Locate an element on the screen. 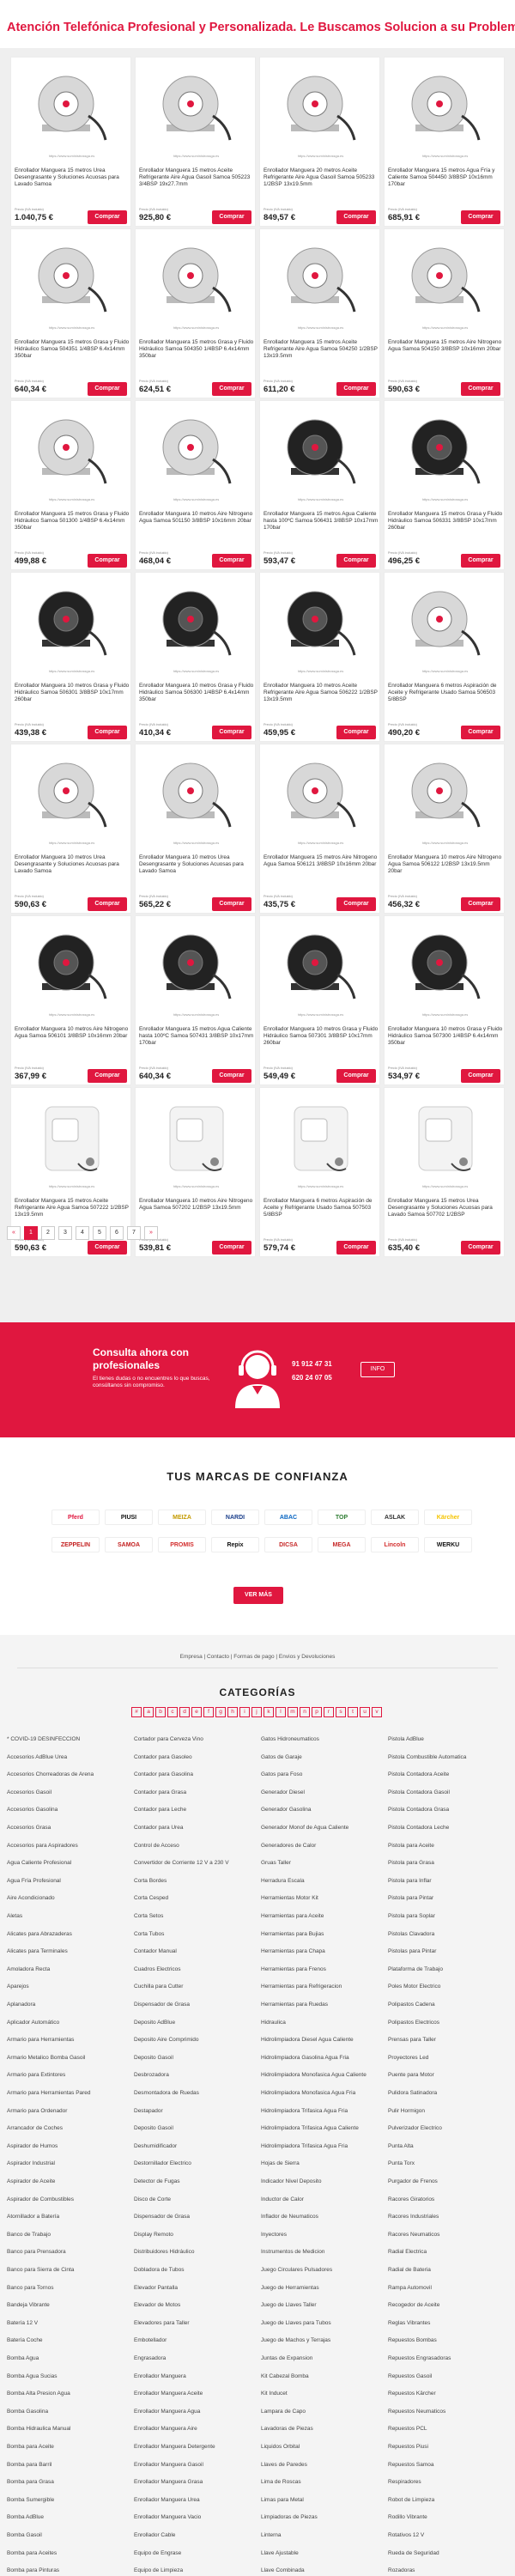 This screenshot has height=2576, width=515. category-link: Aspirador Industrial is located at coordinates (65, 2163).